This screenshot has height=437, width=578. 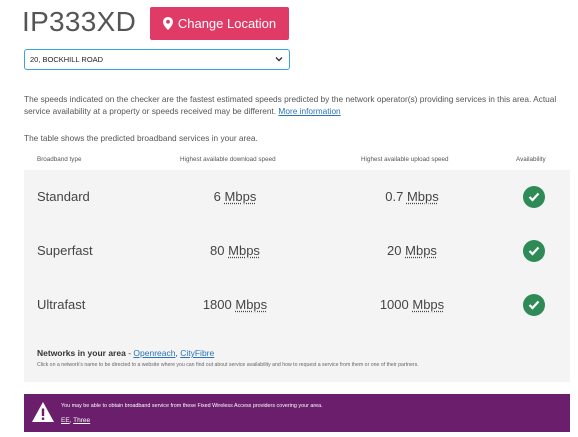 I want to click on change-location-button: Change Location, so click(x=219, y=23).